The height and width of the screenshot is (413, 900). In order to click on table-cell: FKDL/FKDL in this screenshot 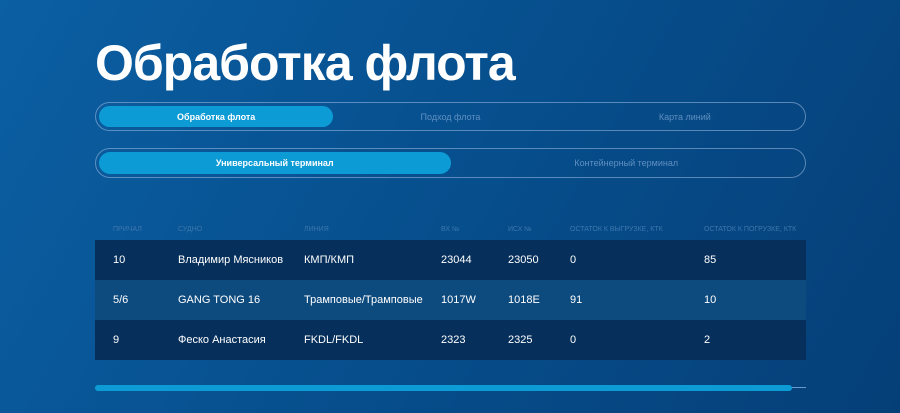, I will do `click(334, 340)`.